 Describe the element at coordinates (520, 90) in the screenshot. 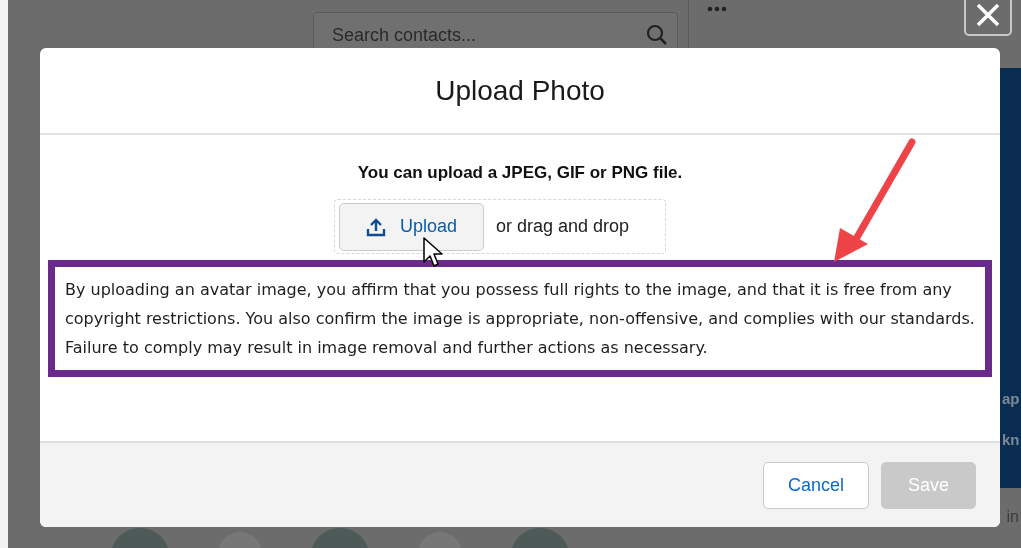

I see `dialog-title: Upload Photo` at that location.